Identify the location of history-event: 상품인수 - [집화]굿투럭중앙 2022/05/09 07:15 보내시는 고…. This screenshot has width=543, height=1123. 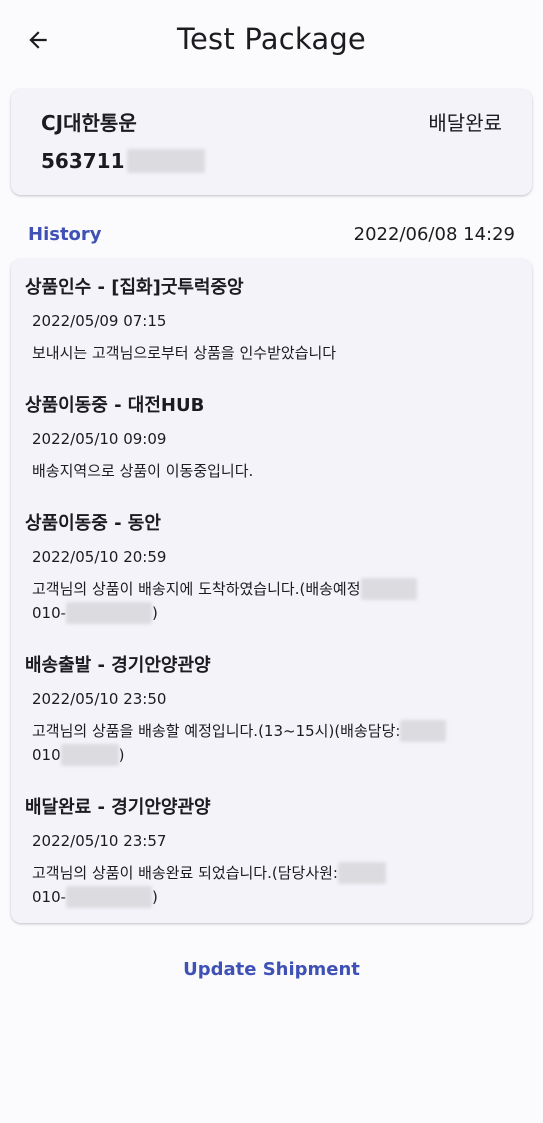
(271, 320).